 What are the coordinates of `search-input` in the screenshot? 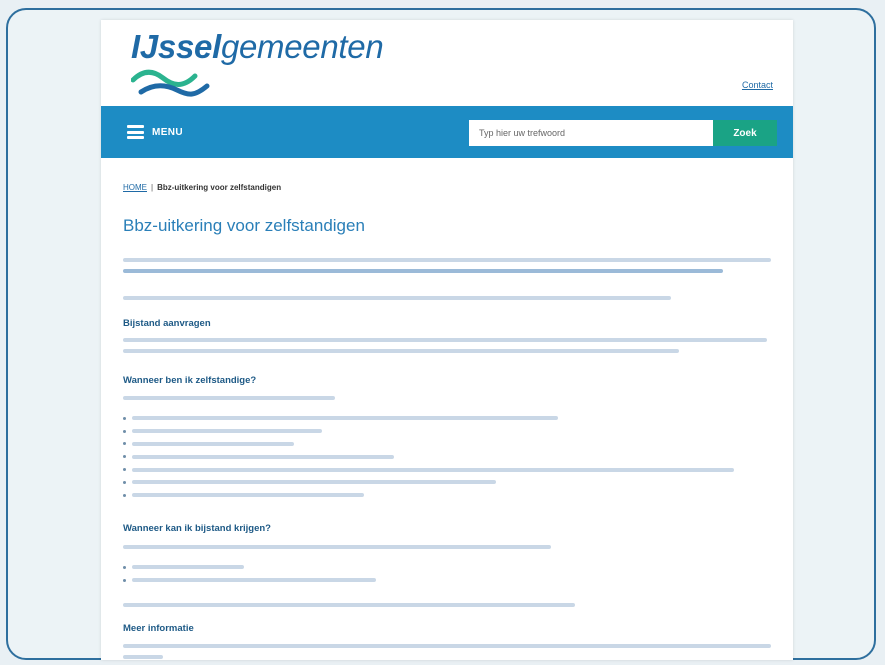 It's located at (591, 133).